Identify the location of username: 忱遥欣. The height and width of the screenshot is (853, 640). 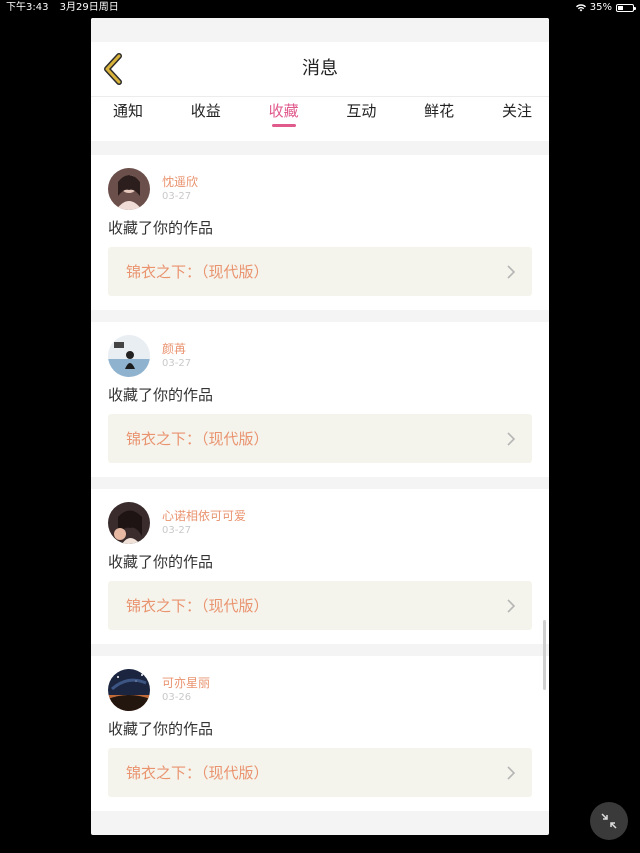
(180, 182).